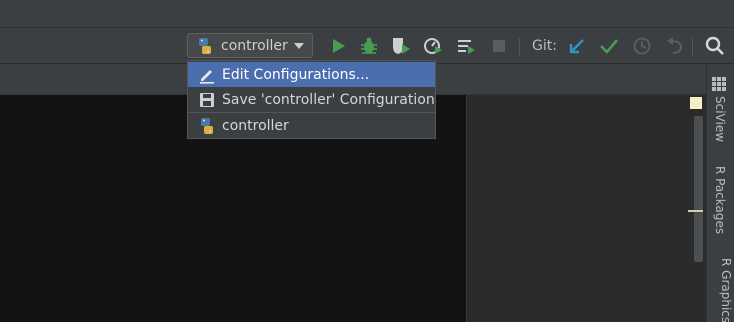  What do you see at coordinates (466, 46) in the screenshot?
I see `run-concurrent-icon` at bounding box center [466, 46].